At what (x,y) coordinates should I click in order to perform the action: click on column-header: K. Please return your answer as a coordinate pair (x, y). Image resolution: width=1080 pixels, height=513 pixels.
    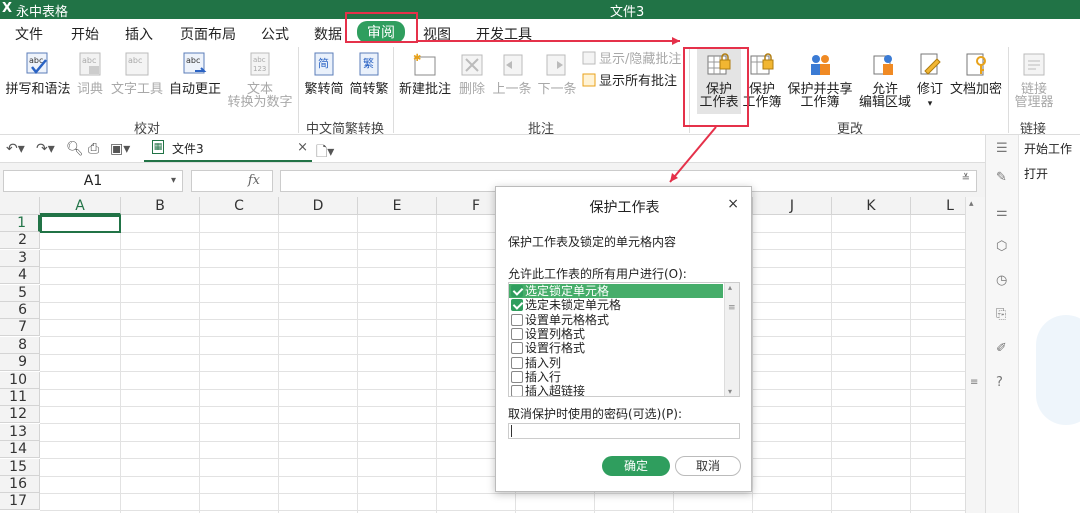
    Looking at the image, I should click on (871, 206).